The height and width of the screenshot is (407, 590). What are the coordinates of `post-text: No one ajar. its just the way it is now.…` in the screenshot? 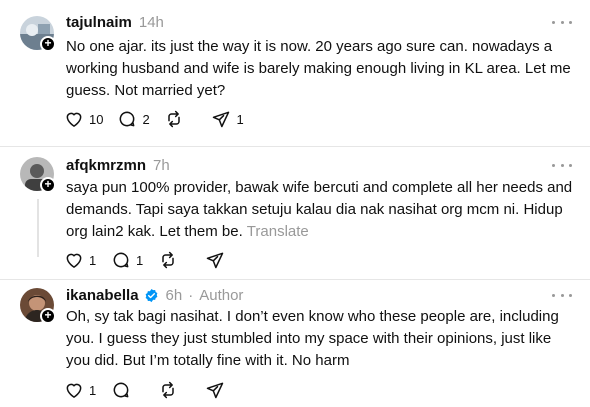 It's located at (318, 68).